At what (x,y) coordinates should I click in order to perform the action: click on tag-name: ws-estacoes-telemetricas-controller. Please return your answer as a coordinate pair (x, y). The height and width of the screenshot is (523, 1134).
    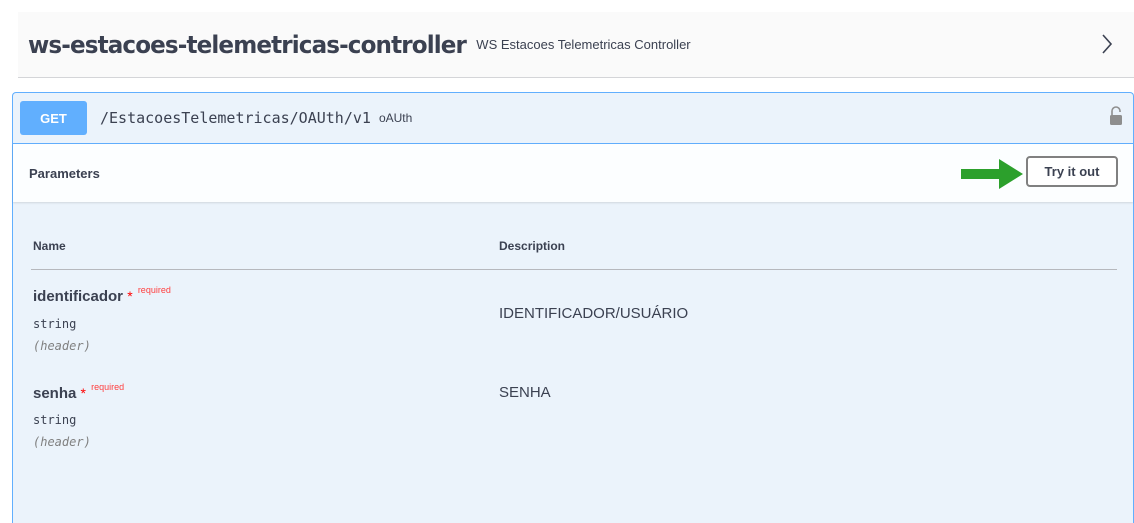
    Looking at the image, I should click on (247, 44).